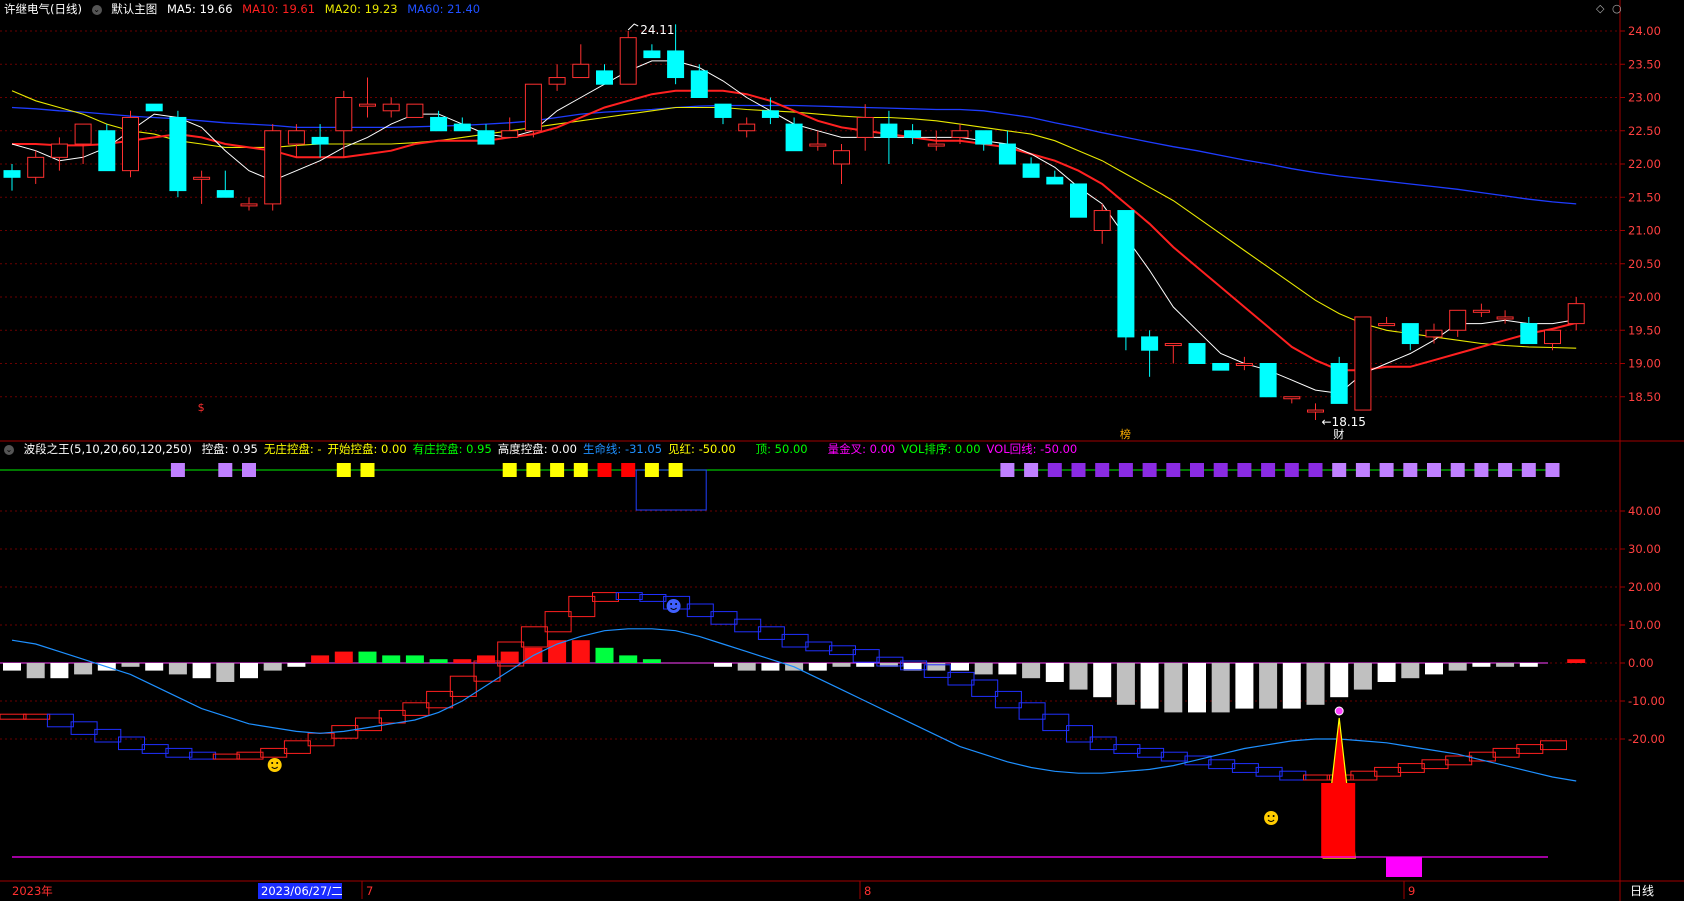  I want to click on indicator-value-wz: 无庄控盘: -, so click(292, 449).